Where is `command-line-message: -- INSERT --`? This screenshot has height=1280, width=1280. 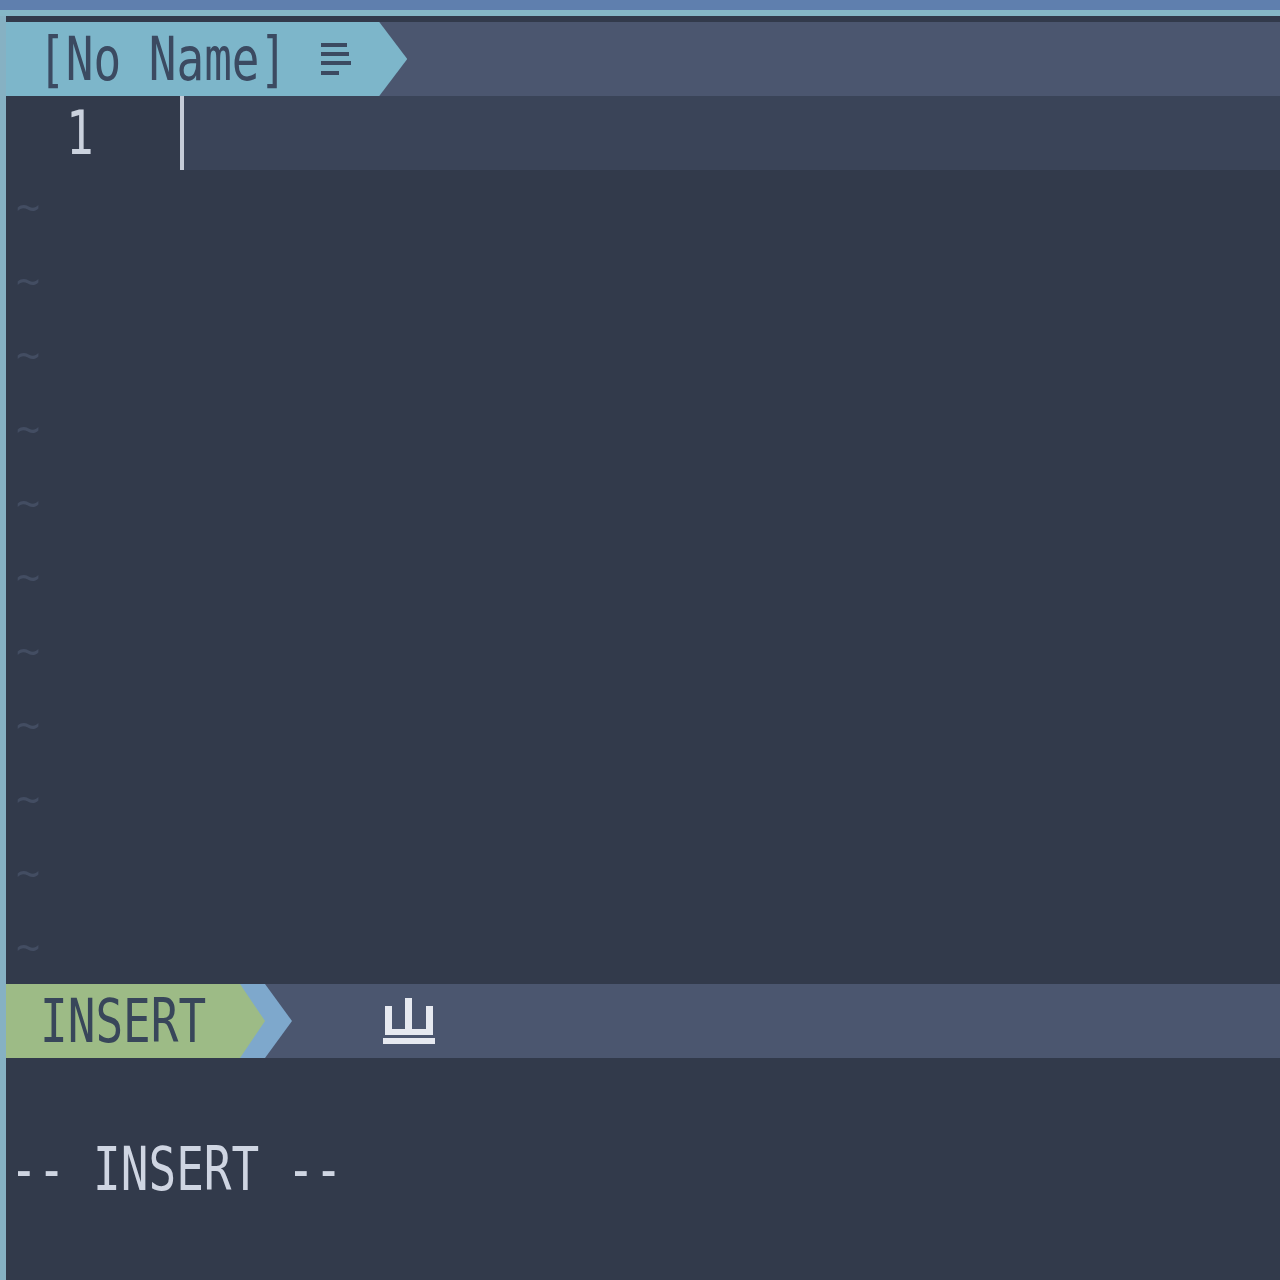 command-line-message: -- INSERT -- is located at coordinates (176, 1169).